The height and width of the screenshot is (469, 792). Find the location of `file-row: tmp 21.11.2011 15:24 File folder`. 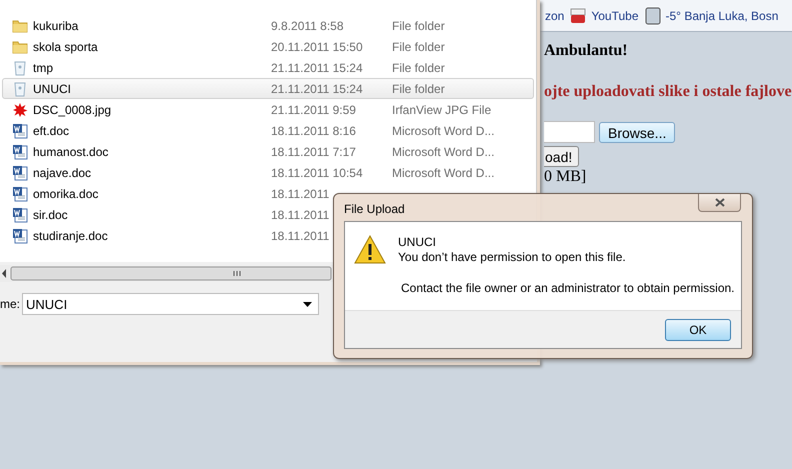

file-row: tmp 21.11.2011 15:24 File folder is located at coordinates (268, 67).